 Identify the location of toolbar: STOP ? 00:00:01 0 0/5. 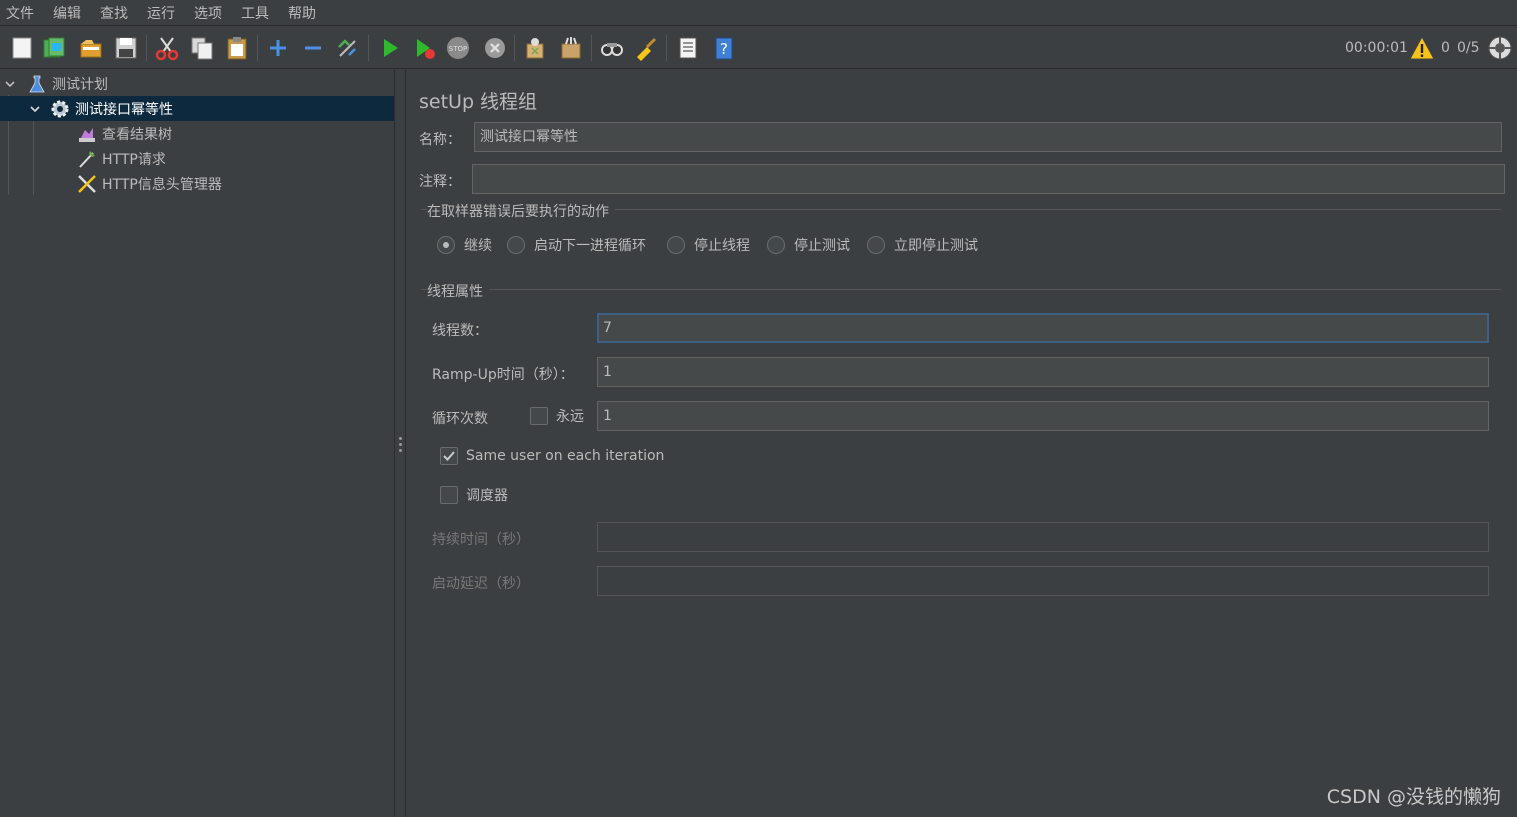
(758, 48).